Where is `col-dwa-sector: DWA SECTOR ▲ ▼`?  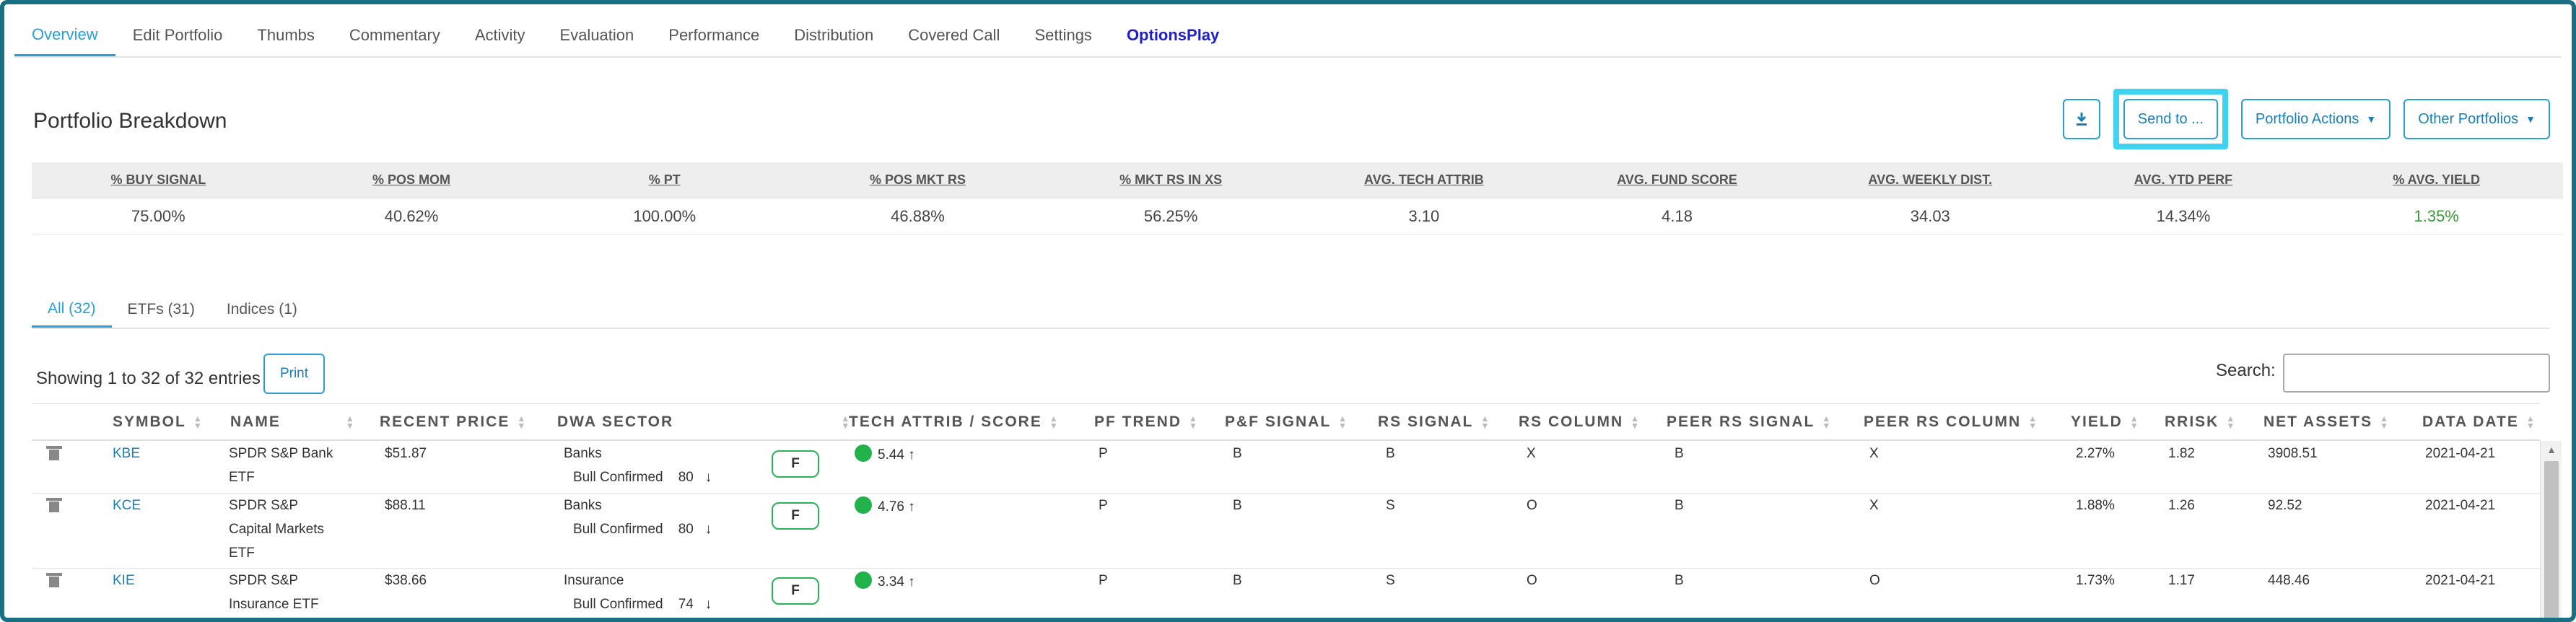 col-dwa-sector: DWA SECTOR ▲ ▼ is located at coordinates (704, 422).